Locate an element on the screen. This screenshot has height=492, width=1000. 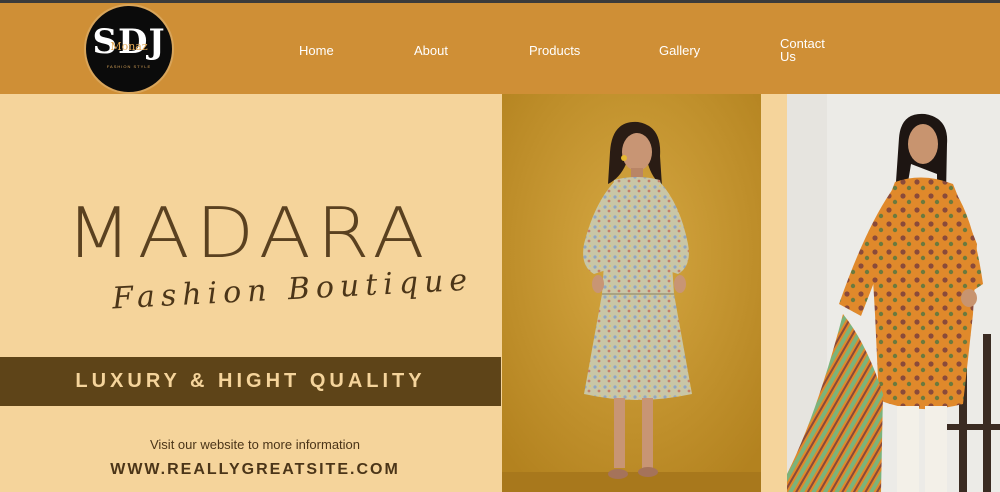
quality-band: LUXURY & HIGHT QUALITY is located at coordinates (250, 381).